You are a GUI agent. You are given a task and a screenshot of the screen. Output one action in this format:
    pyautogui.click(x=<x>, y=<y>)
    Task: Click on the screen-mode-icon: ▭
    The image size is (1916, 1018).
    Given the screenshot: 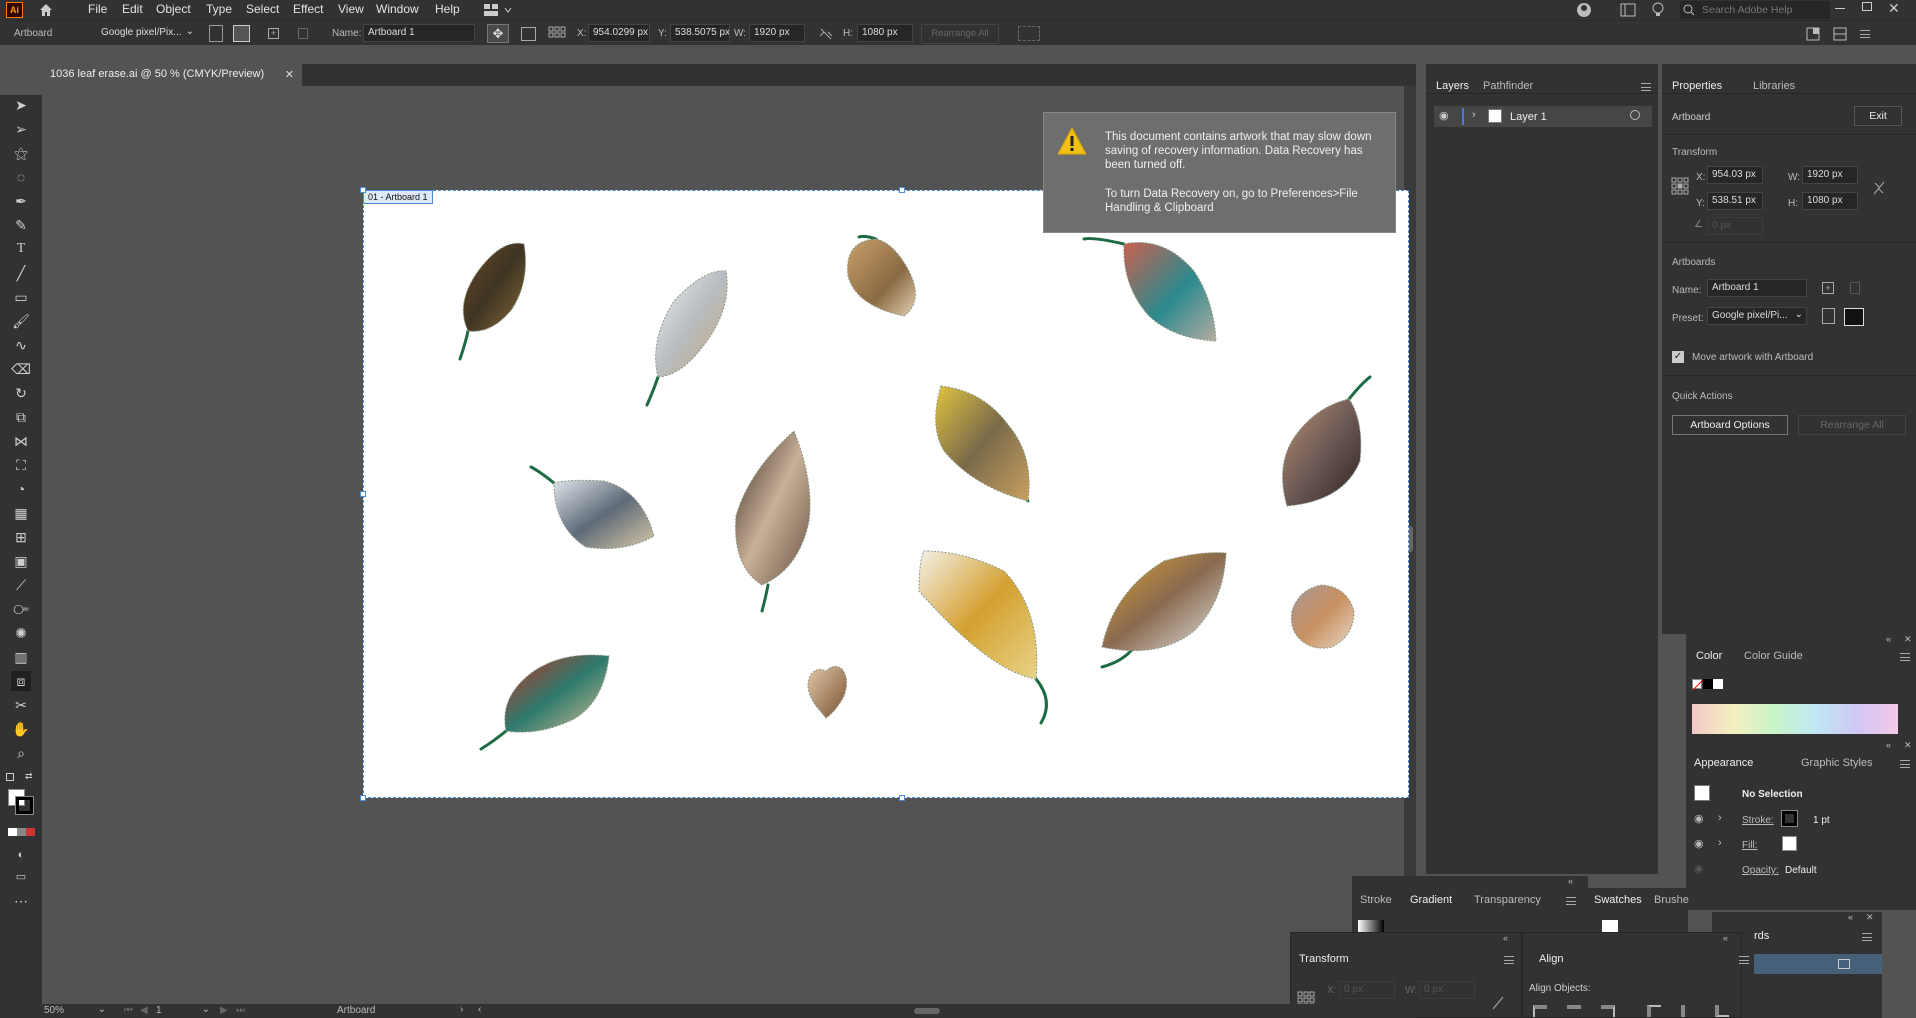 What is the action you would take?
    pyautogui.click(x=21, y=877)
    